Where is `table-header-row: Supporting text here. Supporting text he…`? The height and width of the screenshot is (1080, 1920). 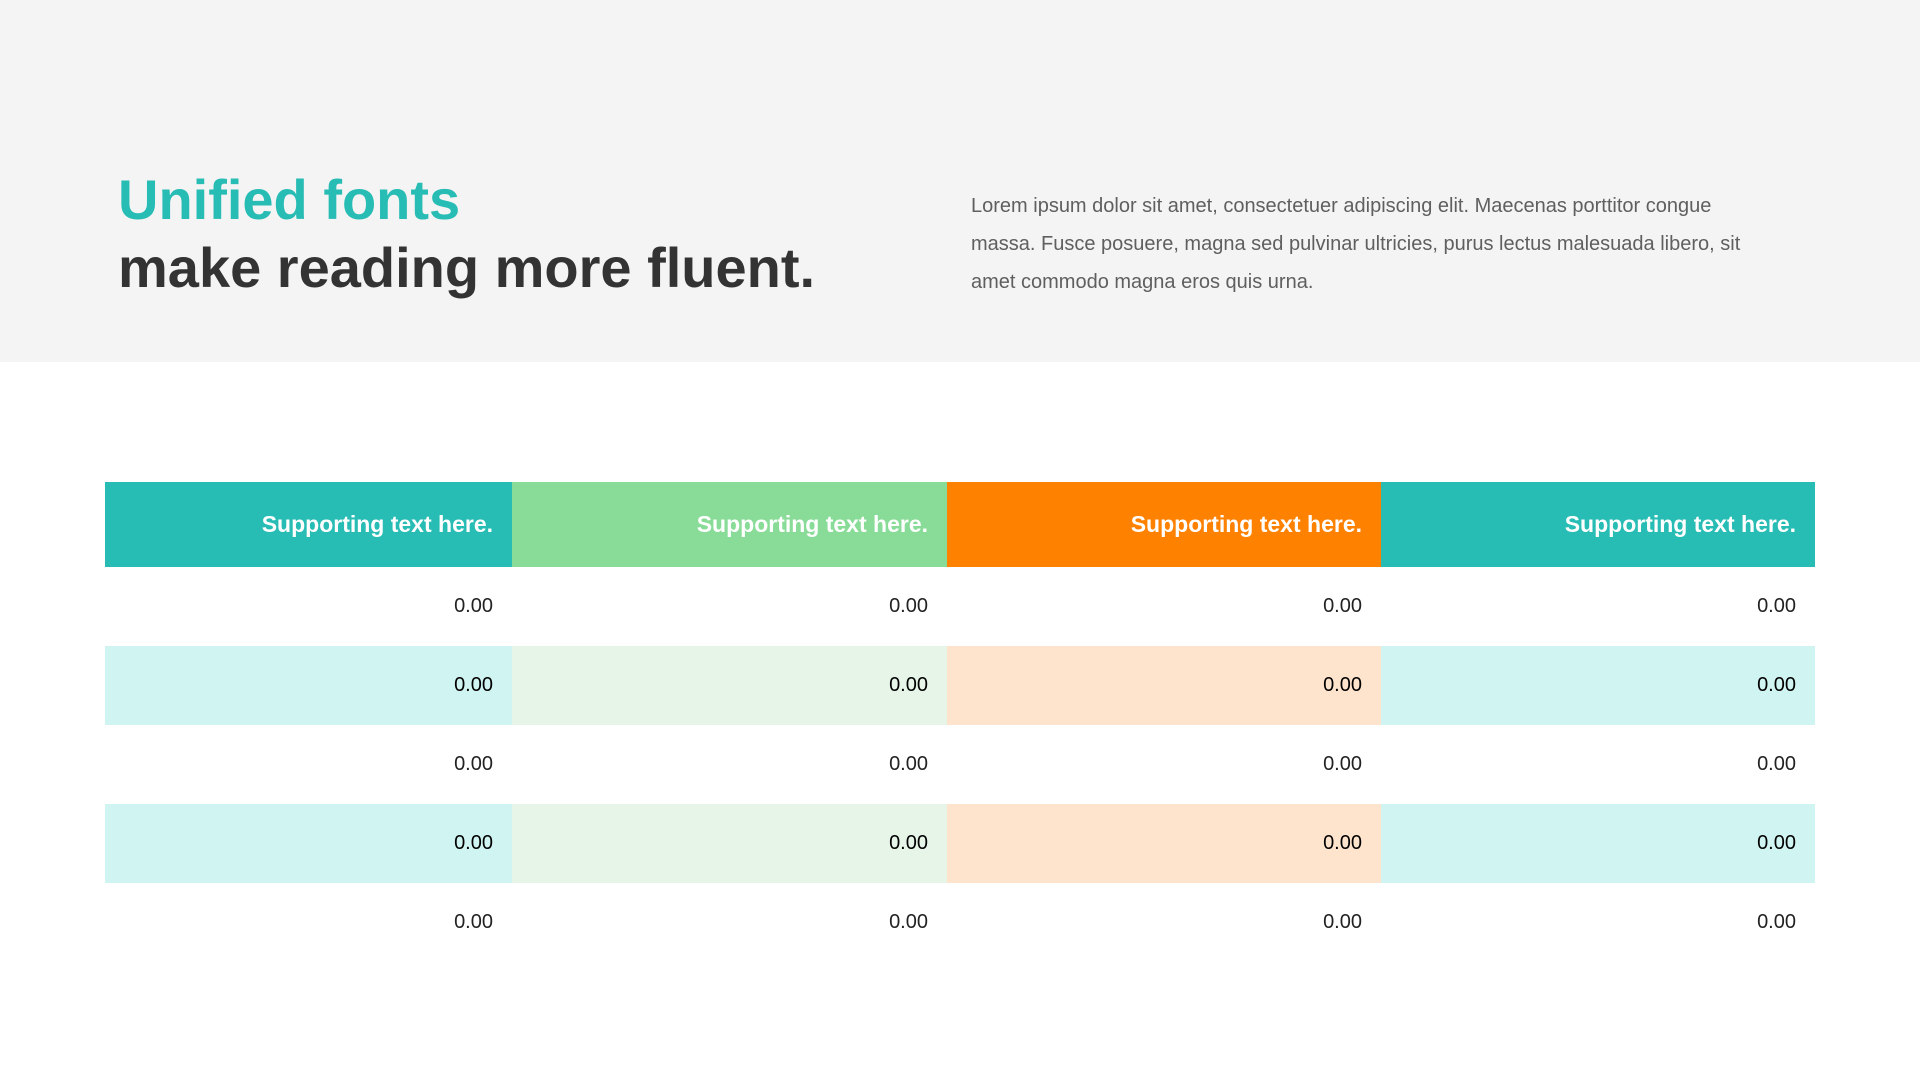
table-header-row: Supporting text here. Supporting text he… is located at coordinates (960, 524).